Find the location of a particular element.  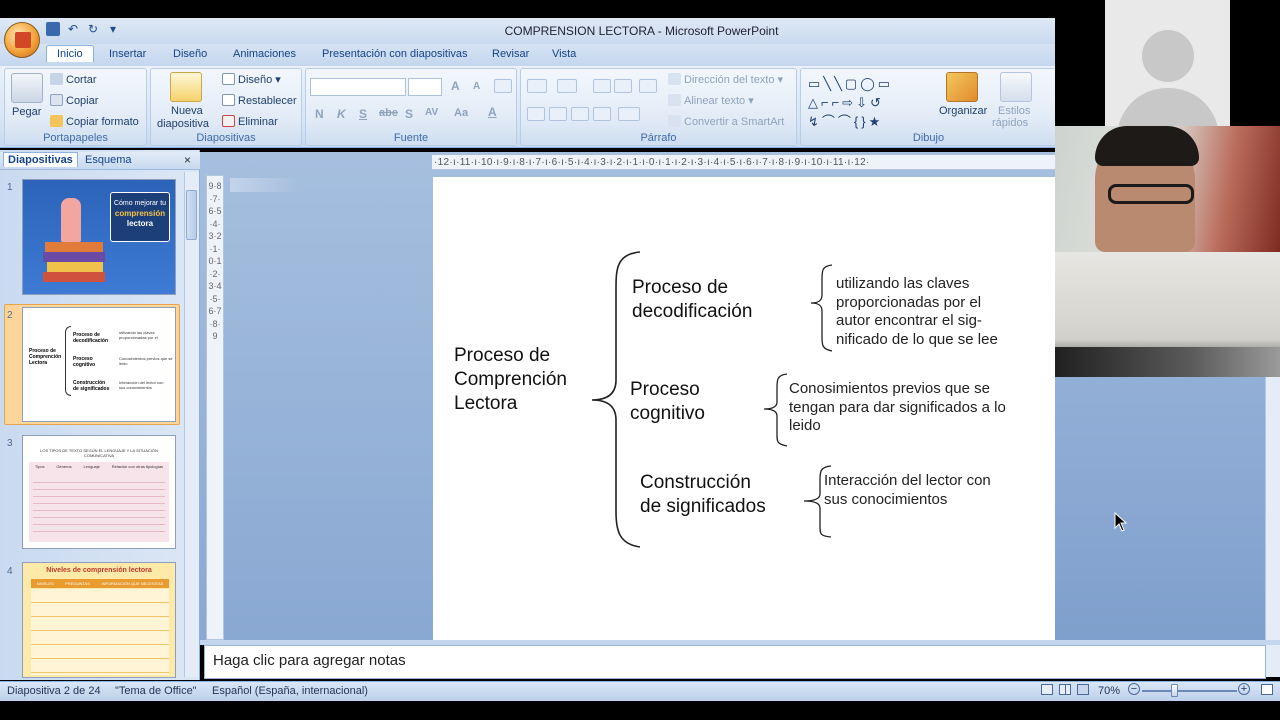

delete-slide-button: Eliminar is located at coordinates (250, 121).